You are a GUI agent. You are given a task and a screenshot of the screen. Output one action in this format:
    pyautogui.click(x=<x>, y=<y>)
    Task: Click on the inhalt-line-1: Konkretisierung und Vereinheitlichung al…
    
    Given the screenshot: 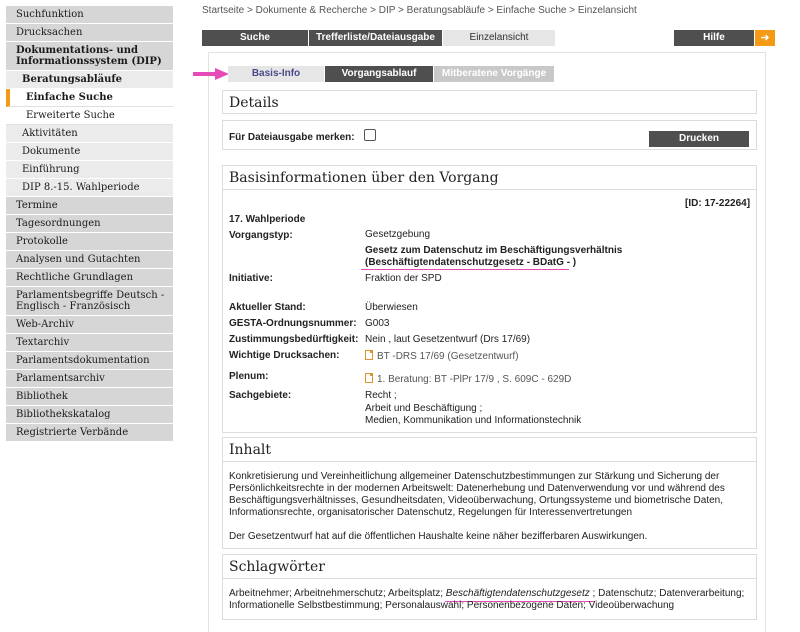 What is the action you would take?
    pyautogui.click(x=474, y=476)
    